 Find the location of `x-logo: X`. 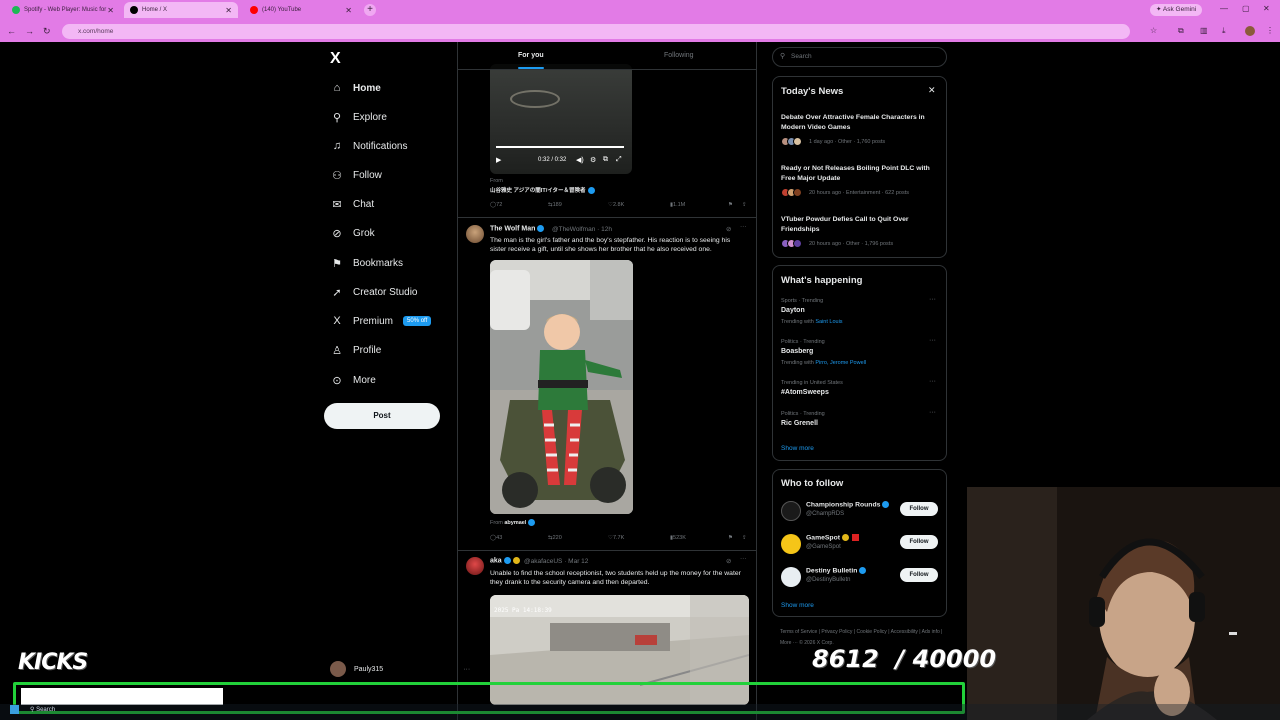

x-logo: X is located at coordinates (335, 59).